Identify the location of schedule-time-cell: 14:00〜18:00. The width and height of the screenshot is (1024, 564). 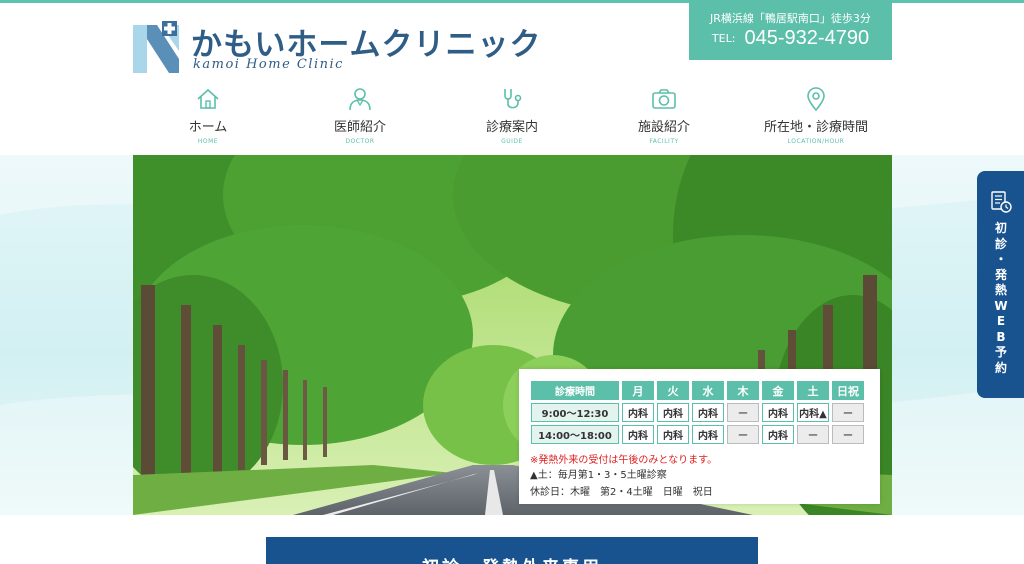
(575, 434).